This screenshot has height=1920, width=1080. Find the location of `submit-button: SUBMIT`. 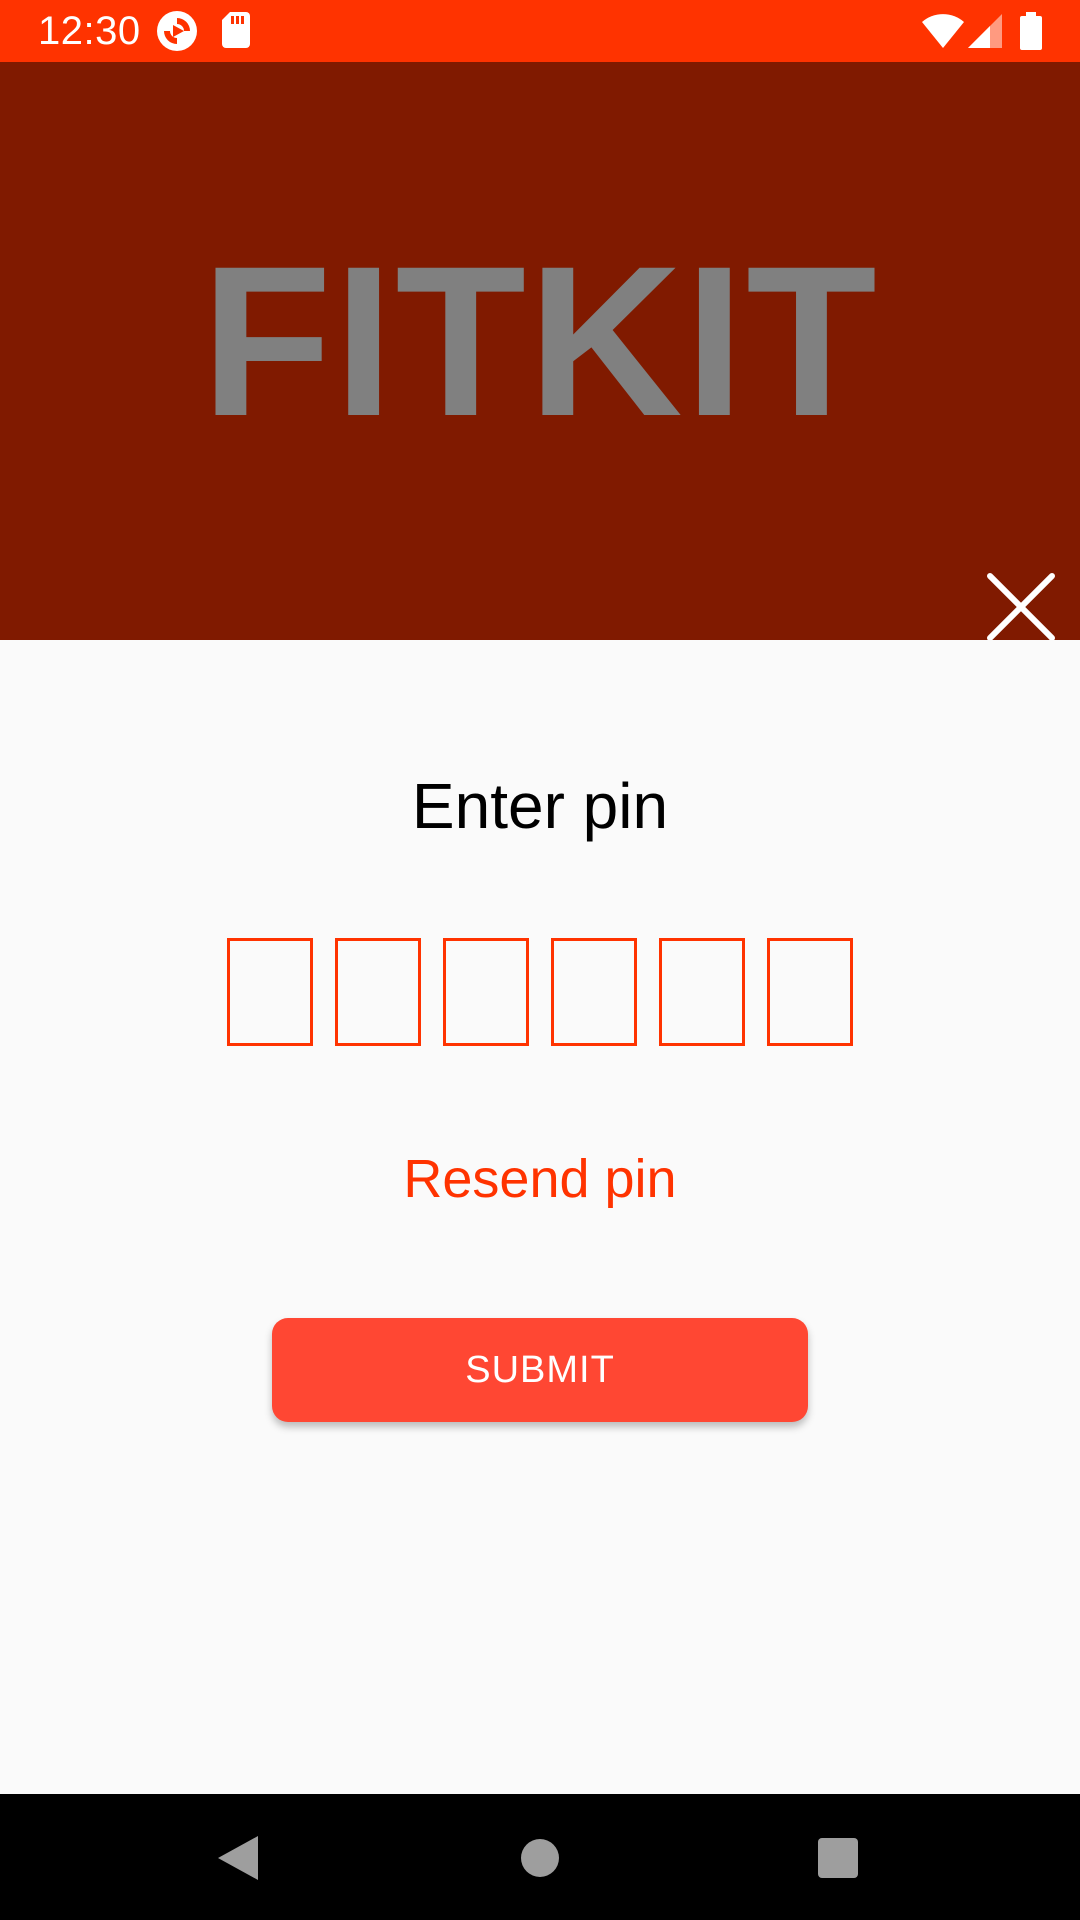

submit-button: SUBMIT is located at coordinates (540, 1370).